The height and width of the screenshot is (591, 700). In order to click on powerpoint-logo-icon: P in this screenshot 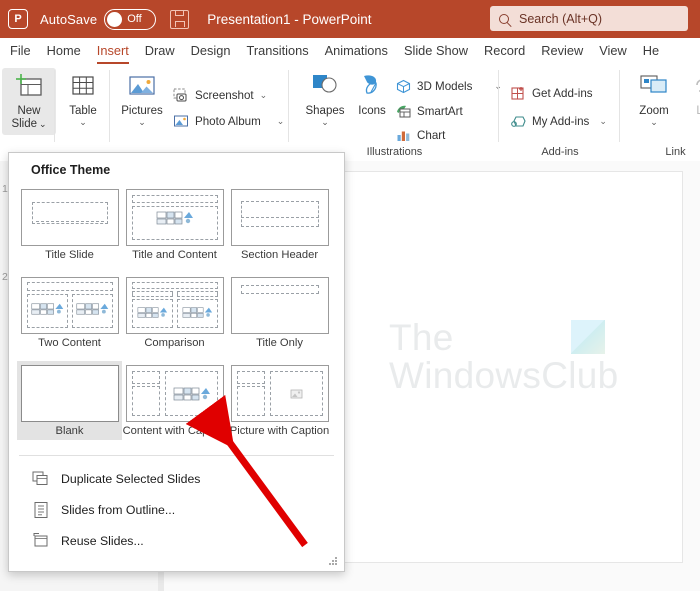, I will do `click(18, 19)`.